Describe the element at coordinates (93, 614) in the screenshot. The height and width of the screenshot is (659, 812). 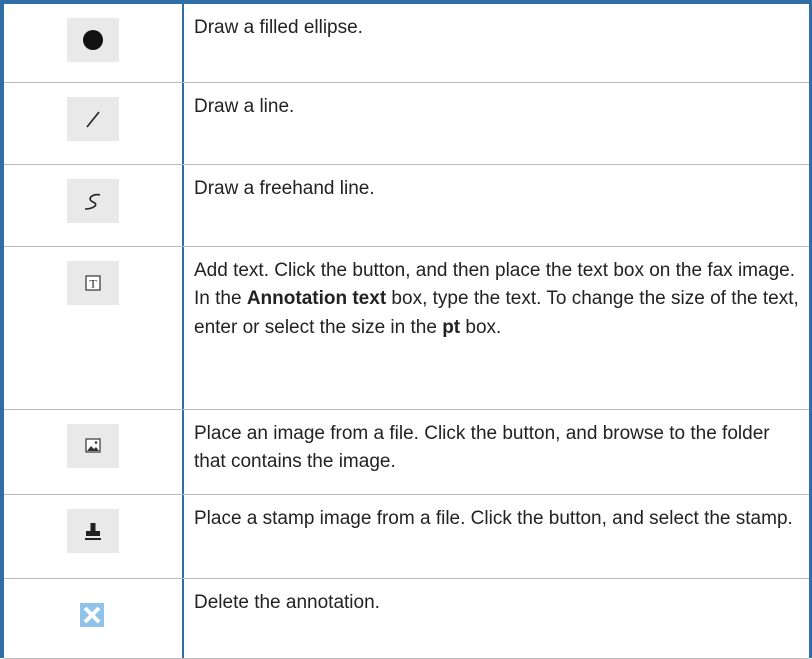
I see `delete-icon` at that location.